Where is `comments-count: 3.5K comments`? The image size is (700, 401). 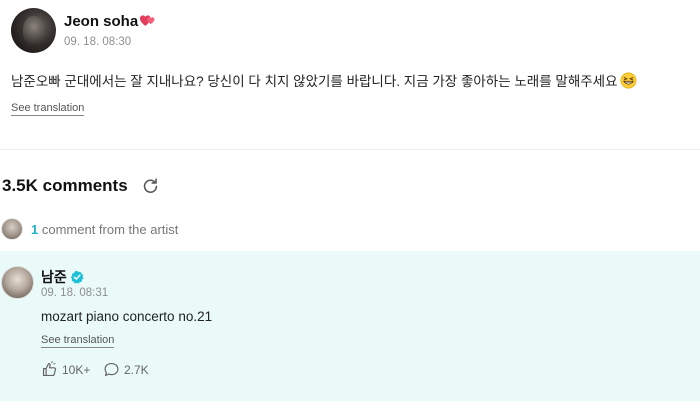
comments-count: 3.5K comments is located at coordinates (65, 185).